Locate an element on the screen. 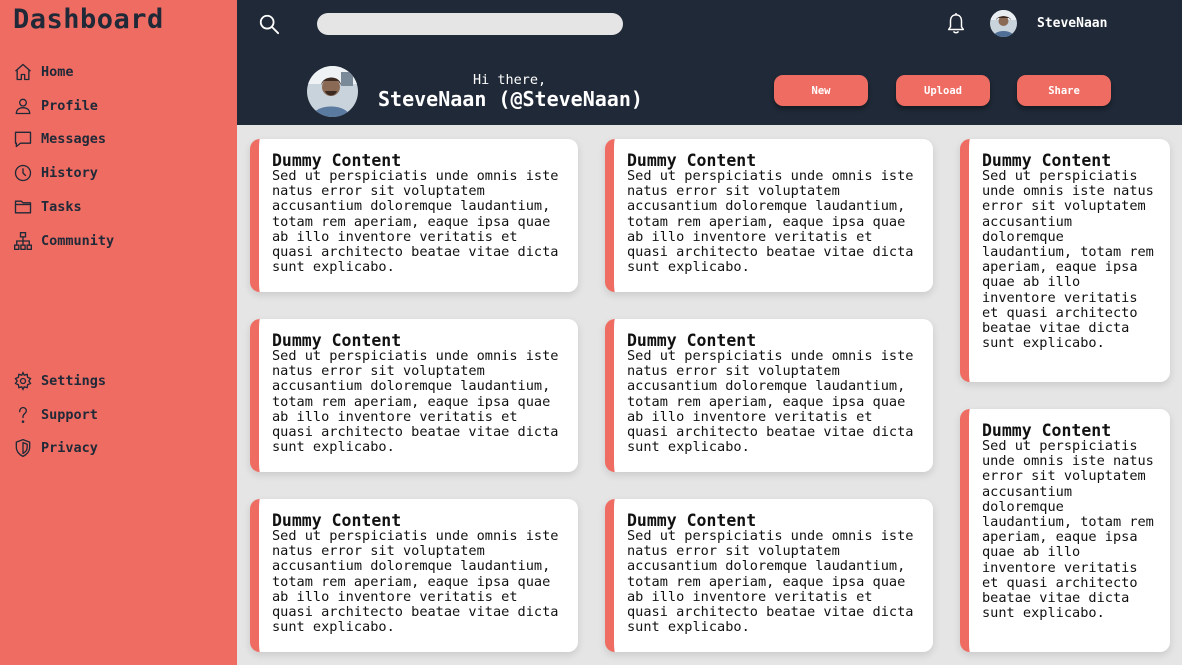 This screenshot has height=665, width=1182. user-icon is located at coordinates (23, 106).